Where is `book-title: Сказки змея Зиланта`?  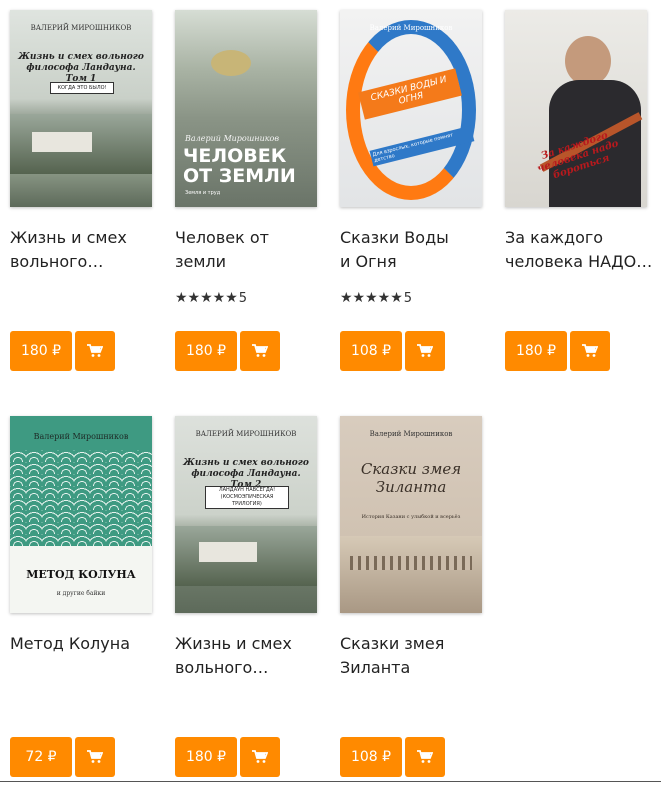
book-title: Сказки змея Зиланта is located at coordinates (415, 656).